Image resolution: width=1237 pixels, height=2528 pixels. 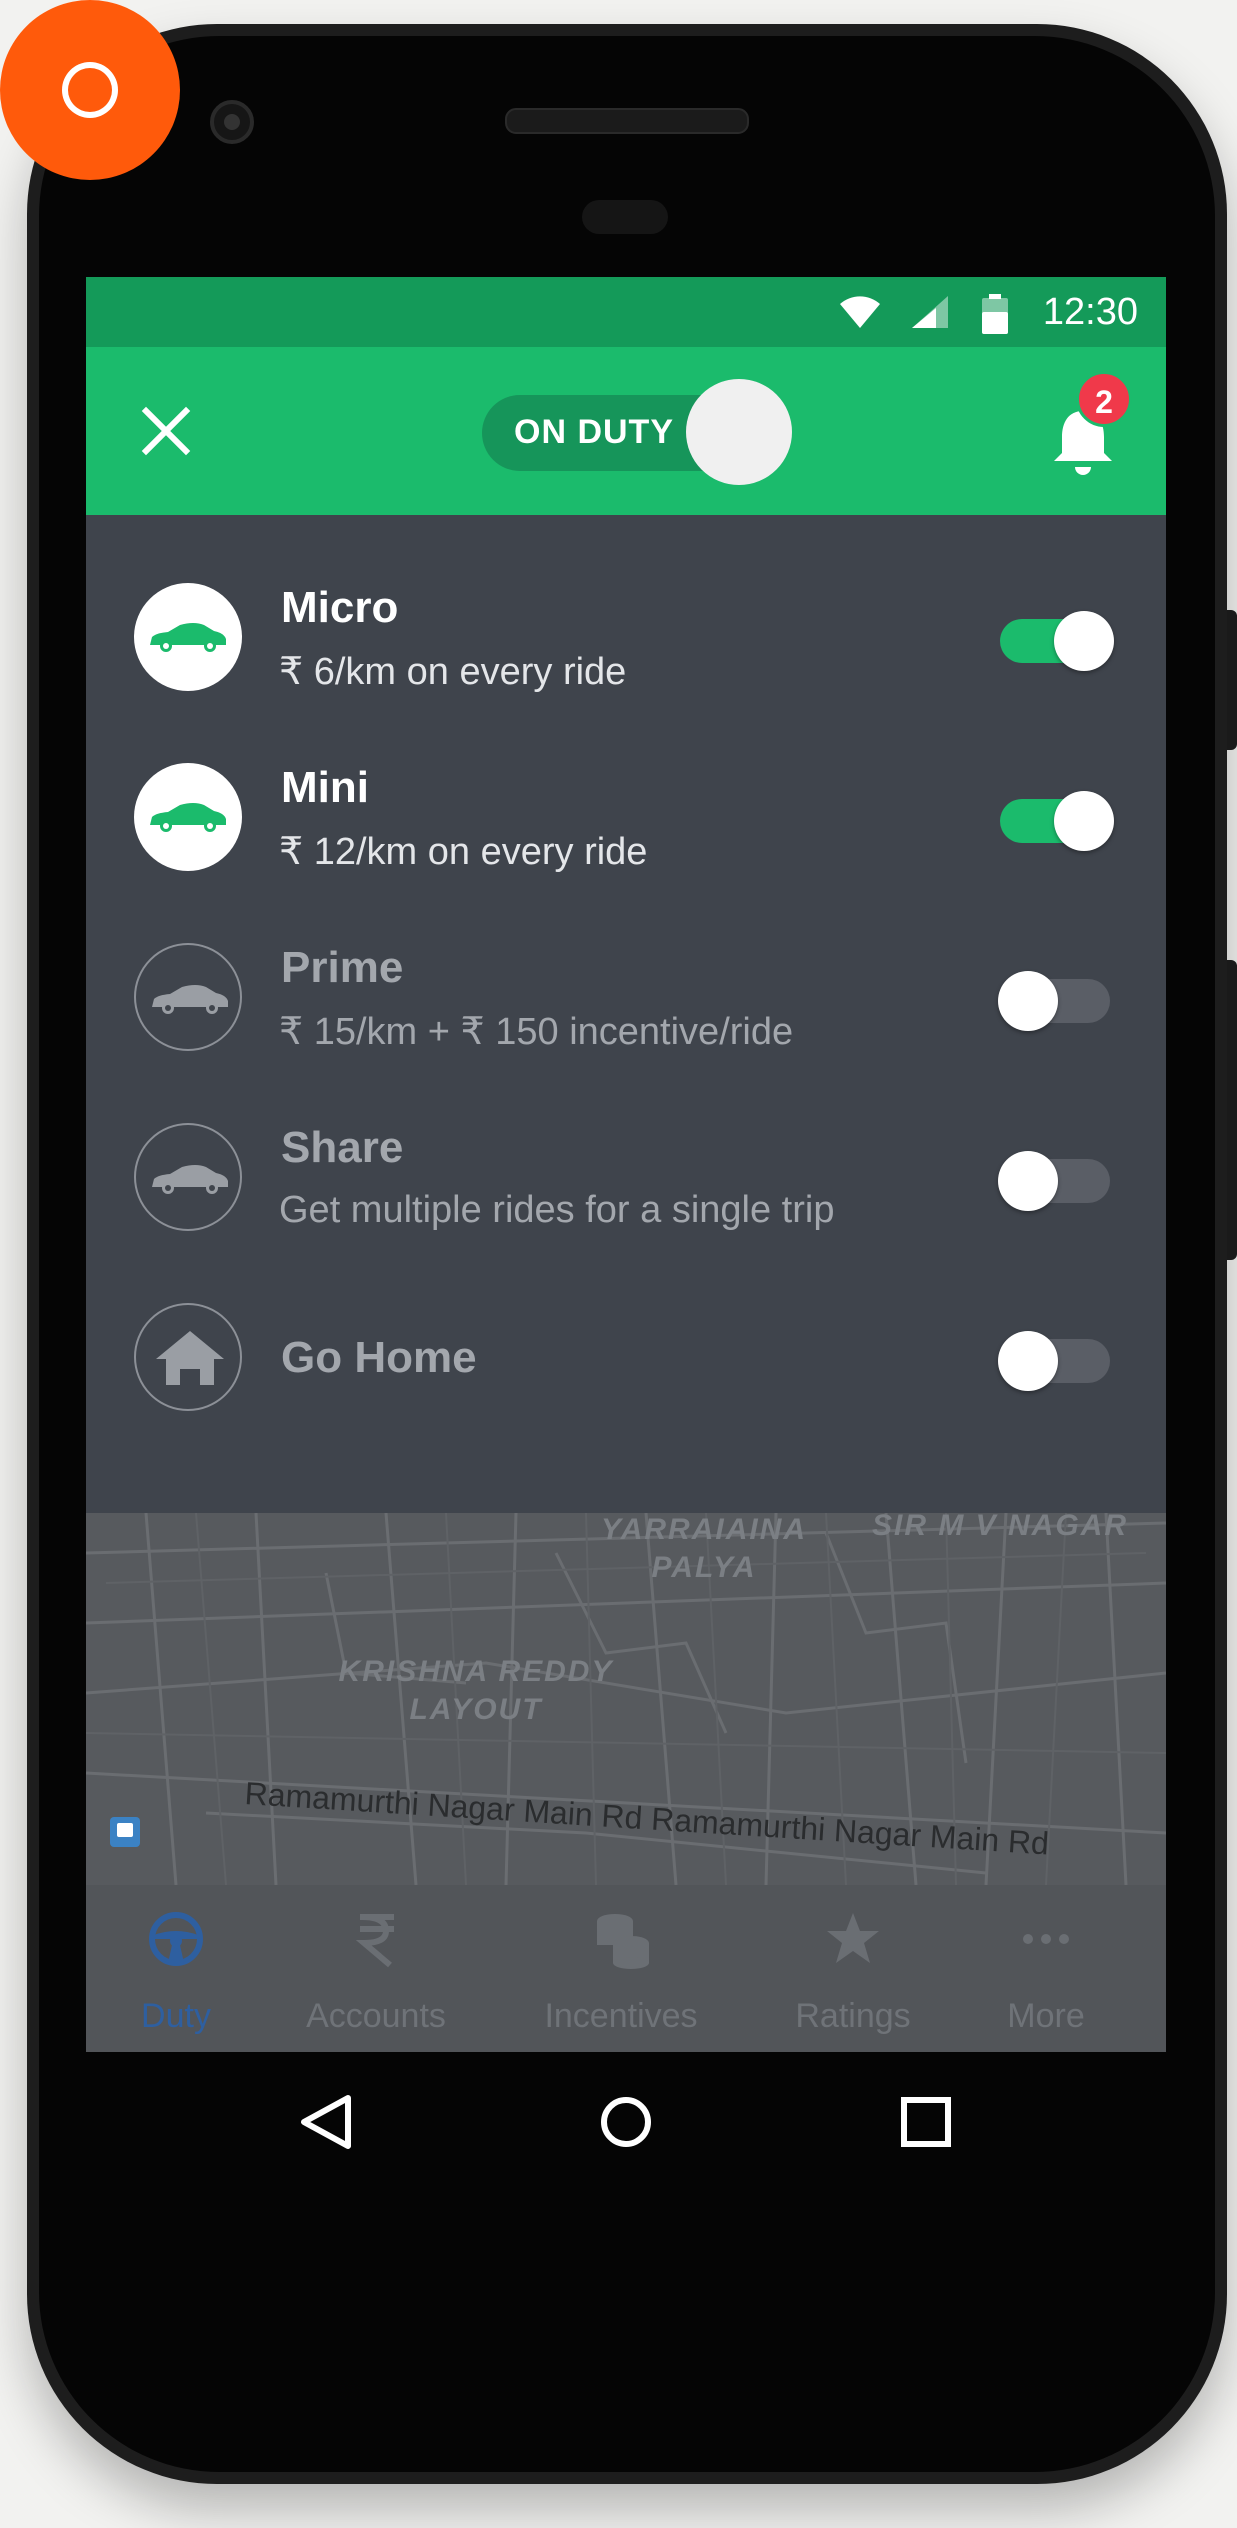 I want to click on ride-category-title: Mini, so click(x=325, y=787).